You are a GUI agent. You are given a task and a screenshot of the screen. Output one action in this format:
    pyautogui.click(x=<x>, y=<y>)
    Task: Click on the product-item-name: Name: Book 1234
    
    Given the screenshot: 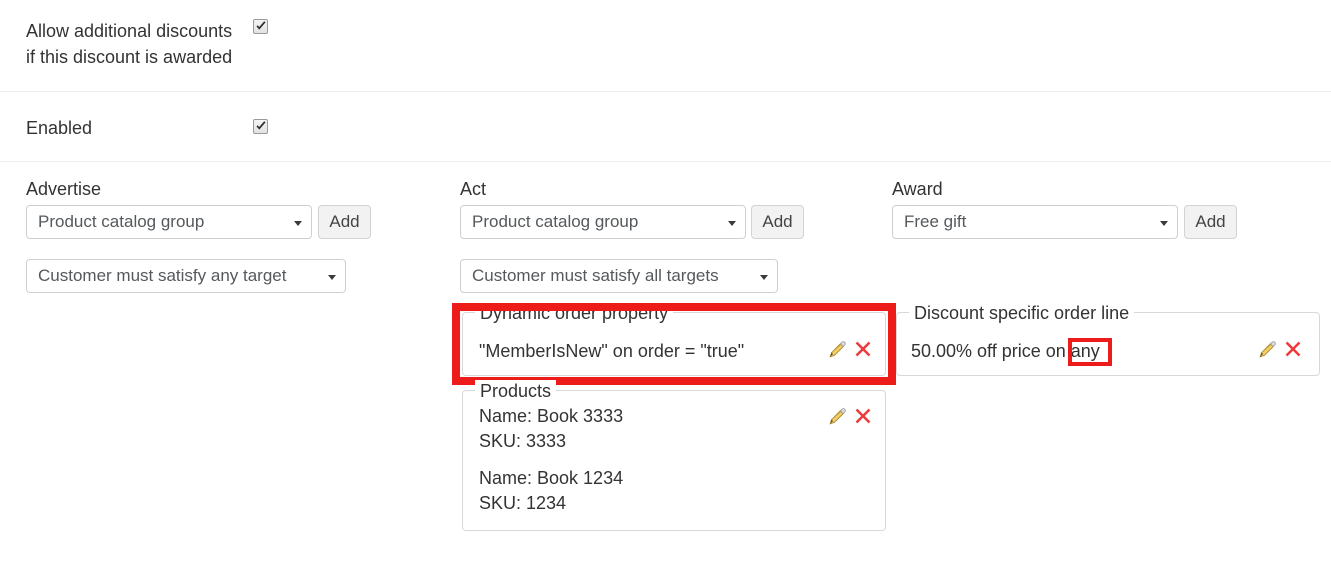 What is the action you would take?
    pyautogui.click(x=551, y=478)
    